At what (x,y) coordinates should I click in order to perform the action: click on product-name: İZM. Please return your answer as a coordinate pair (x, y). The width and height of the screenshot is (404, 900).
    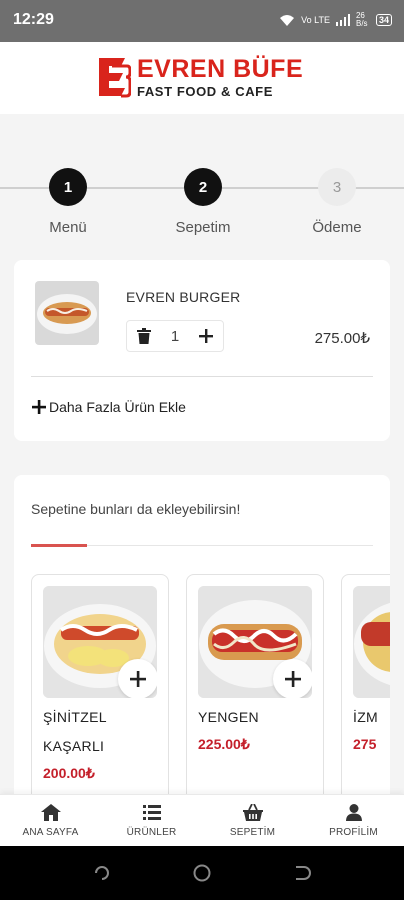
    Looking at the image, I should click on (366, 717).